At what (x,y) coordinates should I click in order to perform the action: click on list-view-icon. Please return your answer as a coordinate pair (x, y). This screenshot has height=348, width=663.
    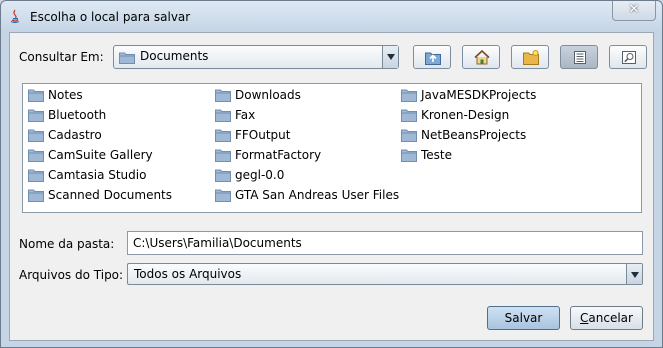
    Looking at the image, I should click on (580, 57).